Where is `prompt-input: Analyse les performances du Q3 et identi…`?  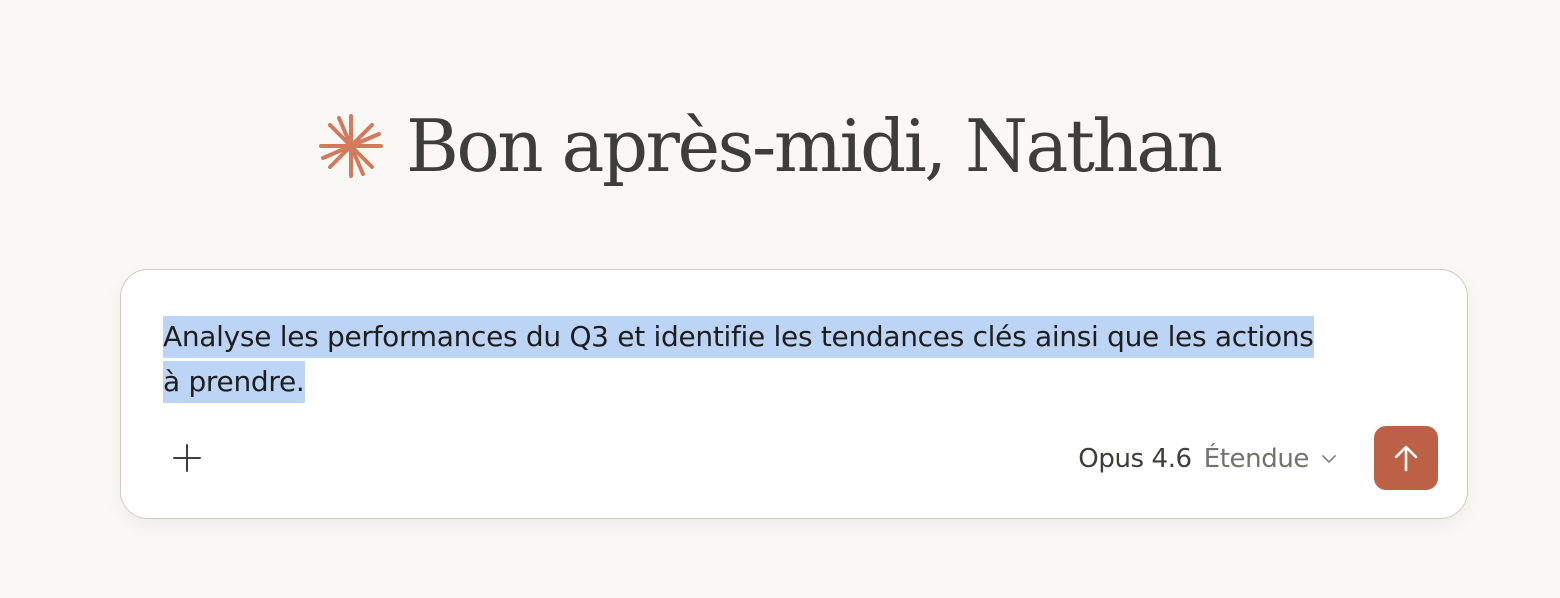
prompt-input: Analyse les performances du Q3 et identi… is located at coordinates (803, 359).